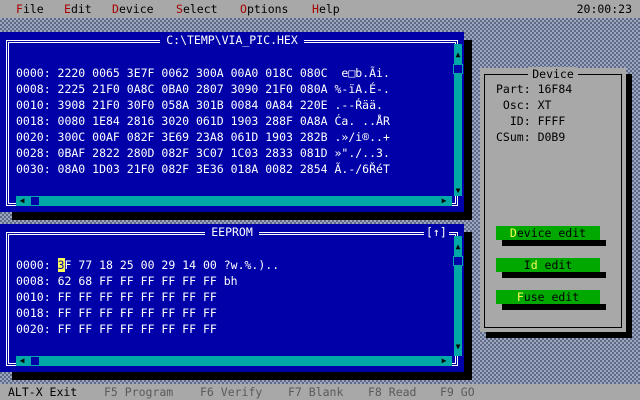 The width and height of the screenshot is (640, 400). Describe the element at coordinates (548, 233) in the screenshot. I see `device-edit-button: Device edit` at that location.